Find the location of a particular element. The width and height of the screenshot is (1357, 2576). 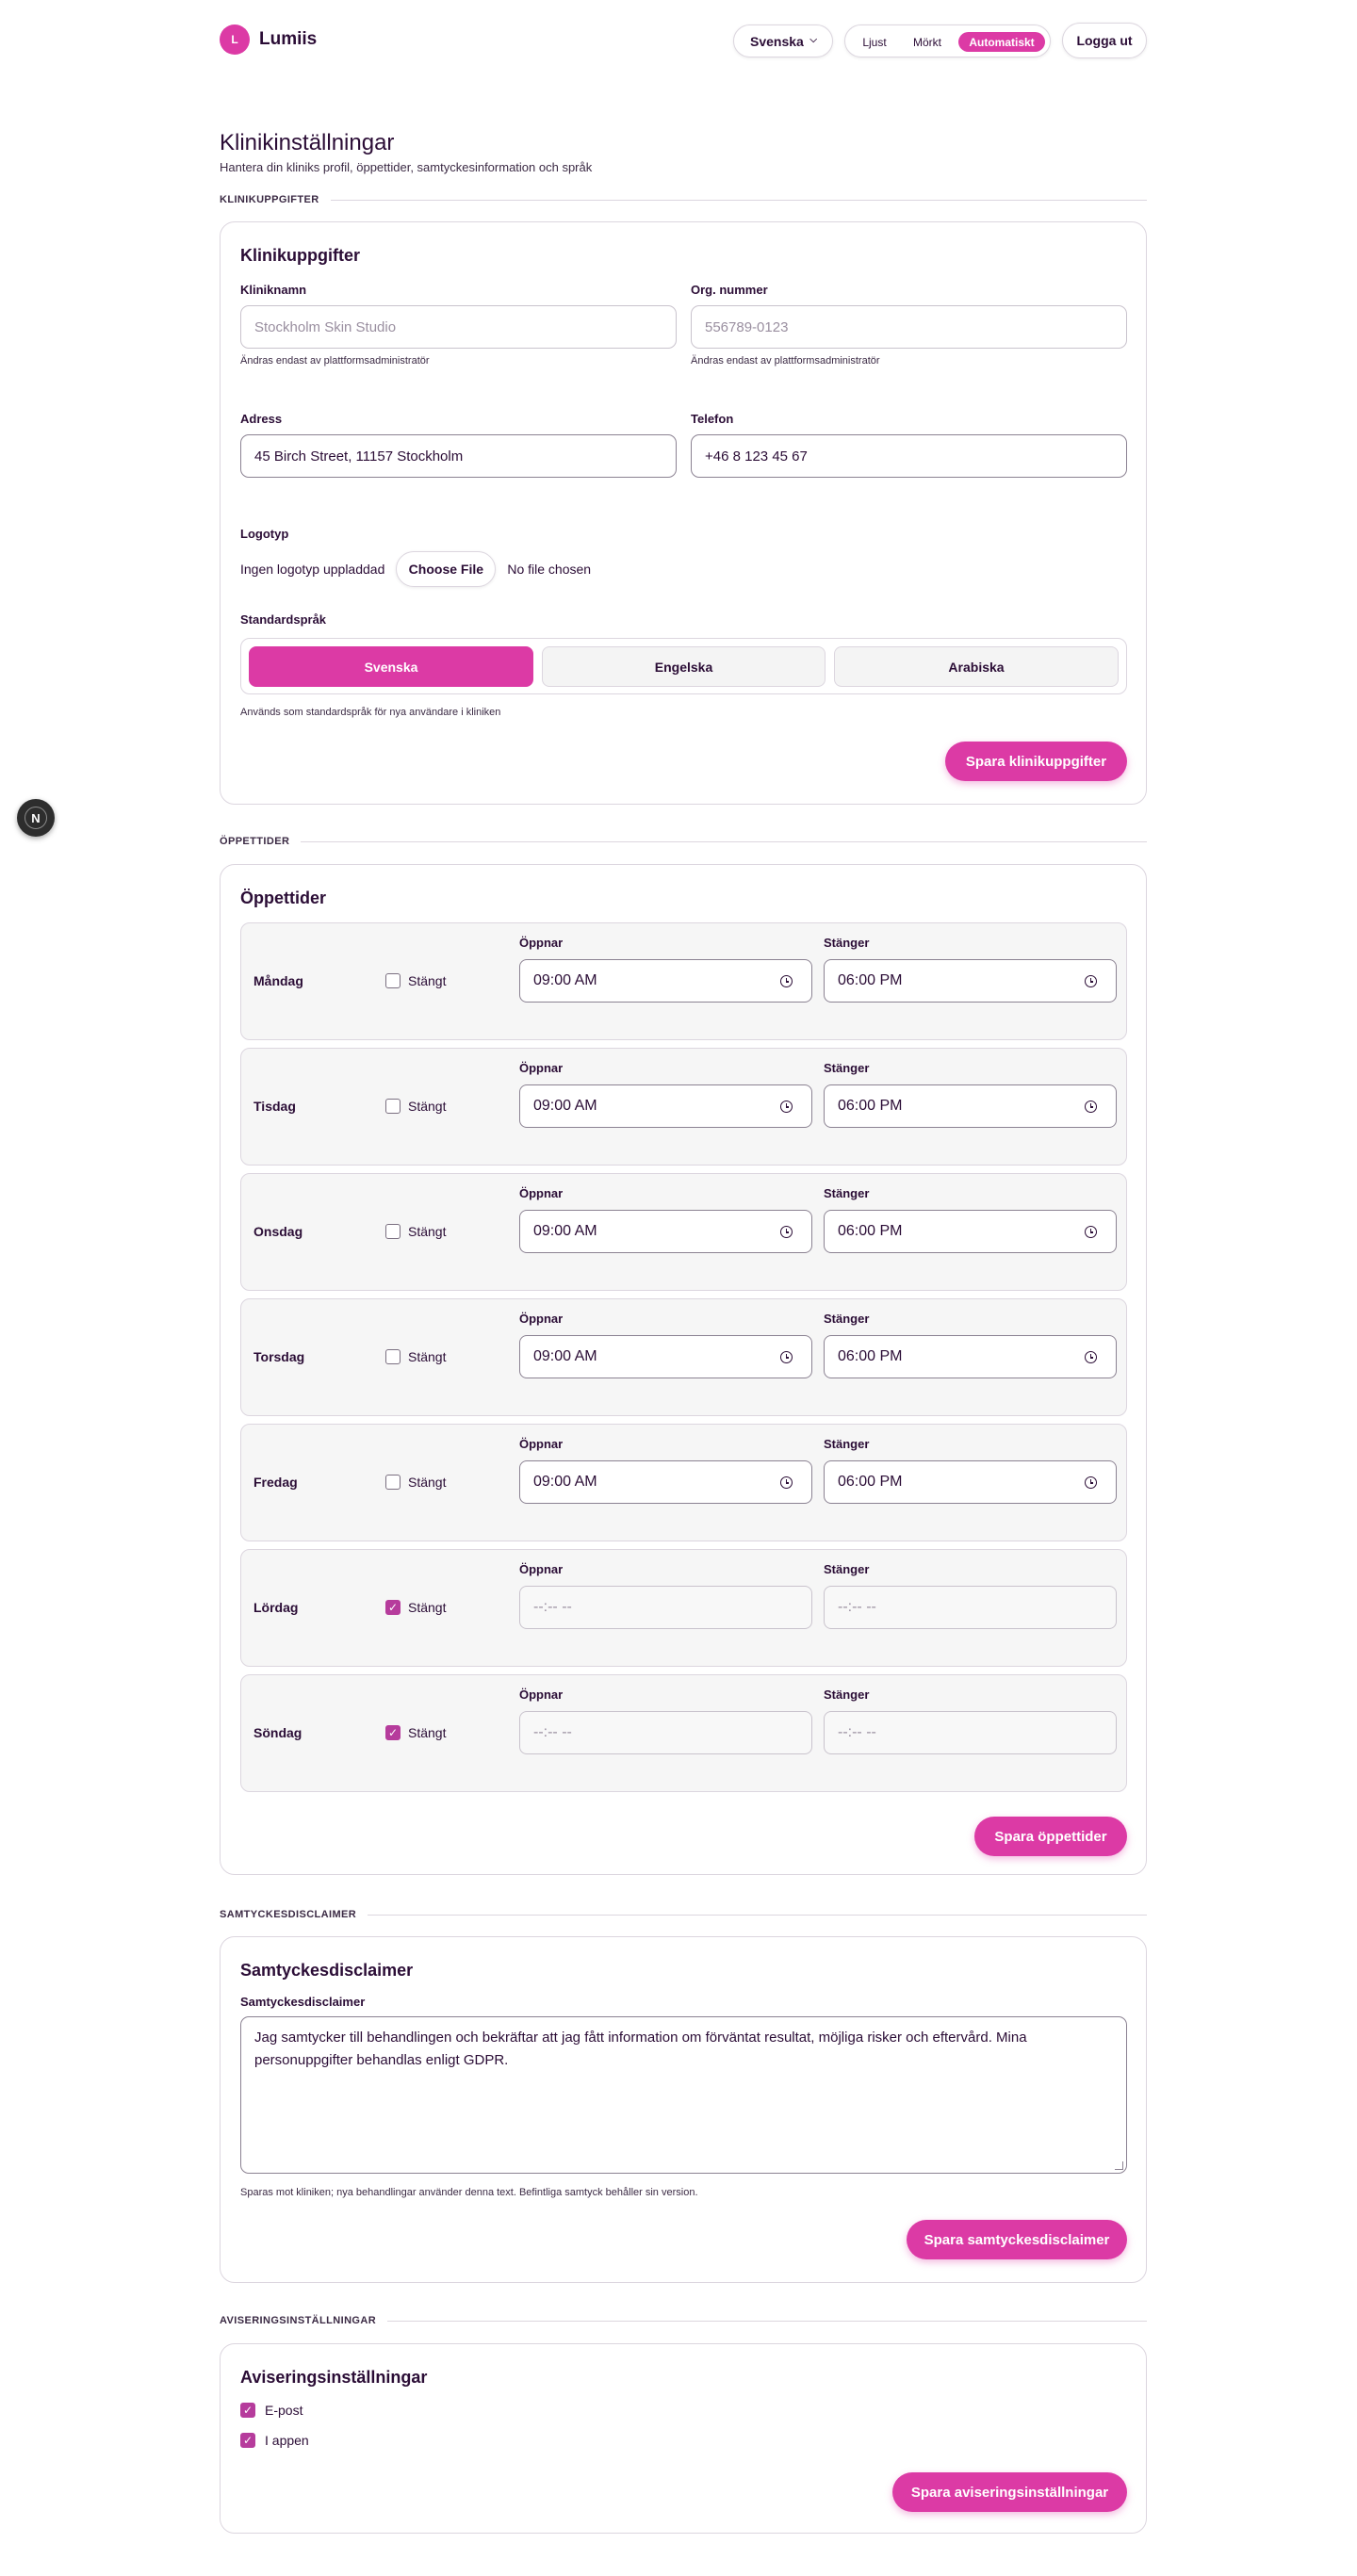

resize-handle-icon is located at coordinates (1119, 2165).